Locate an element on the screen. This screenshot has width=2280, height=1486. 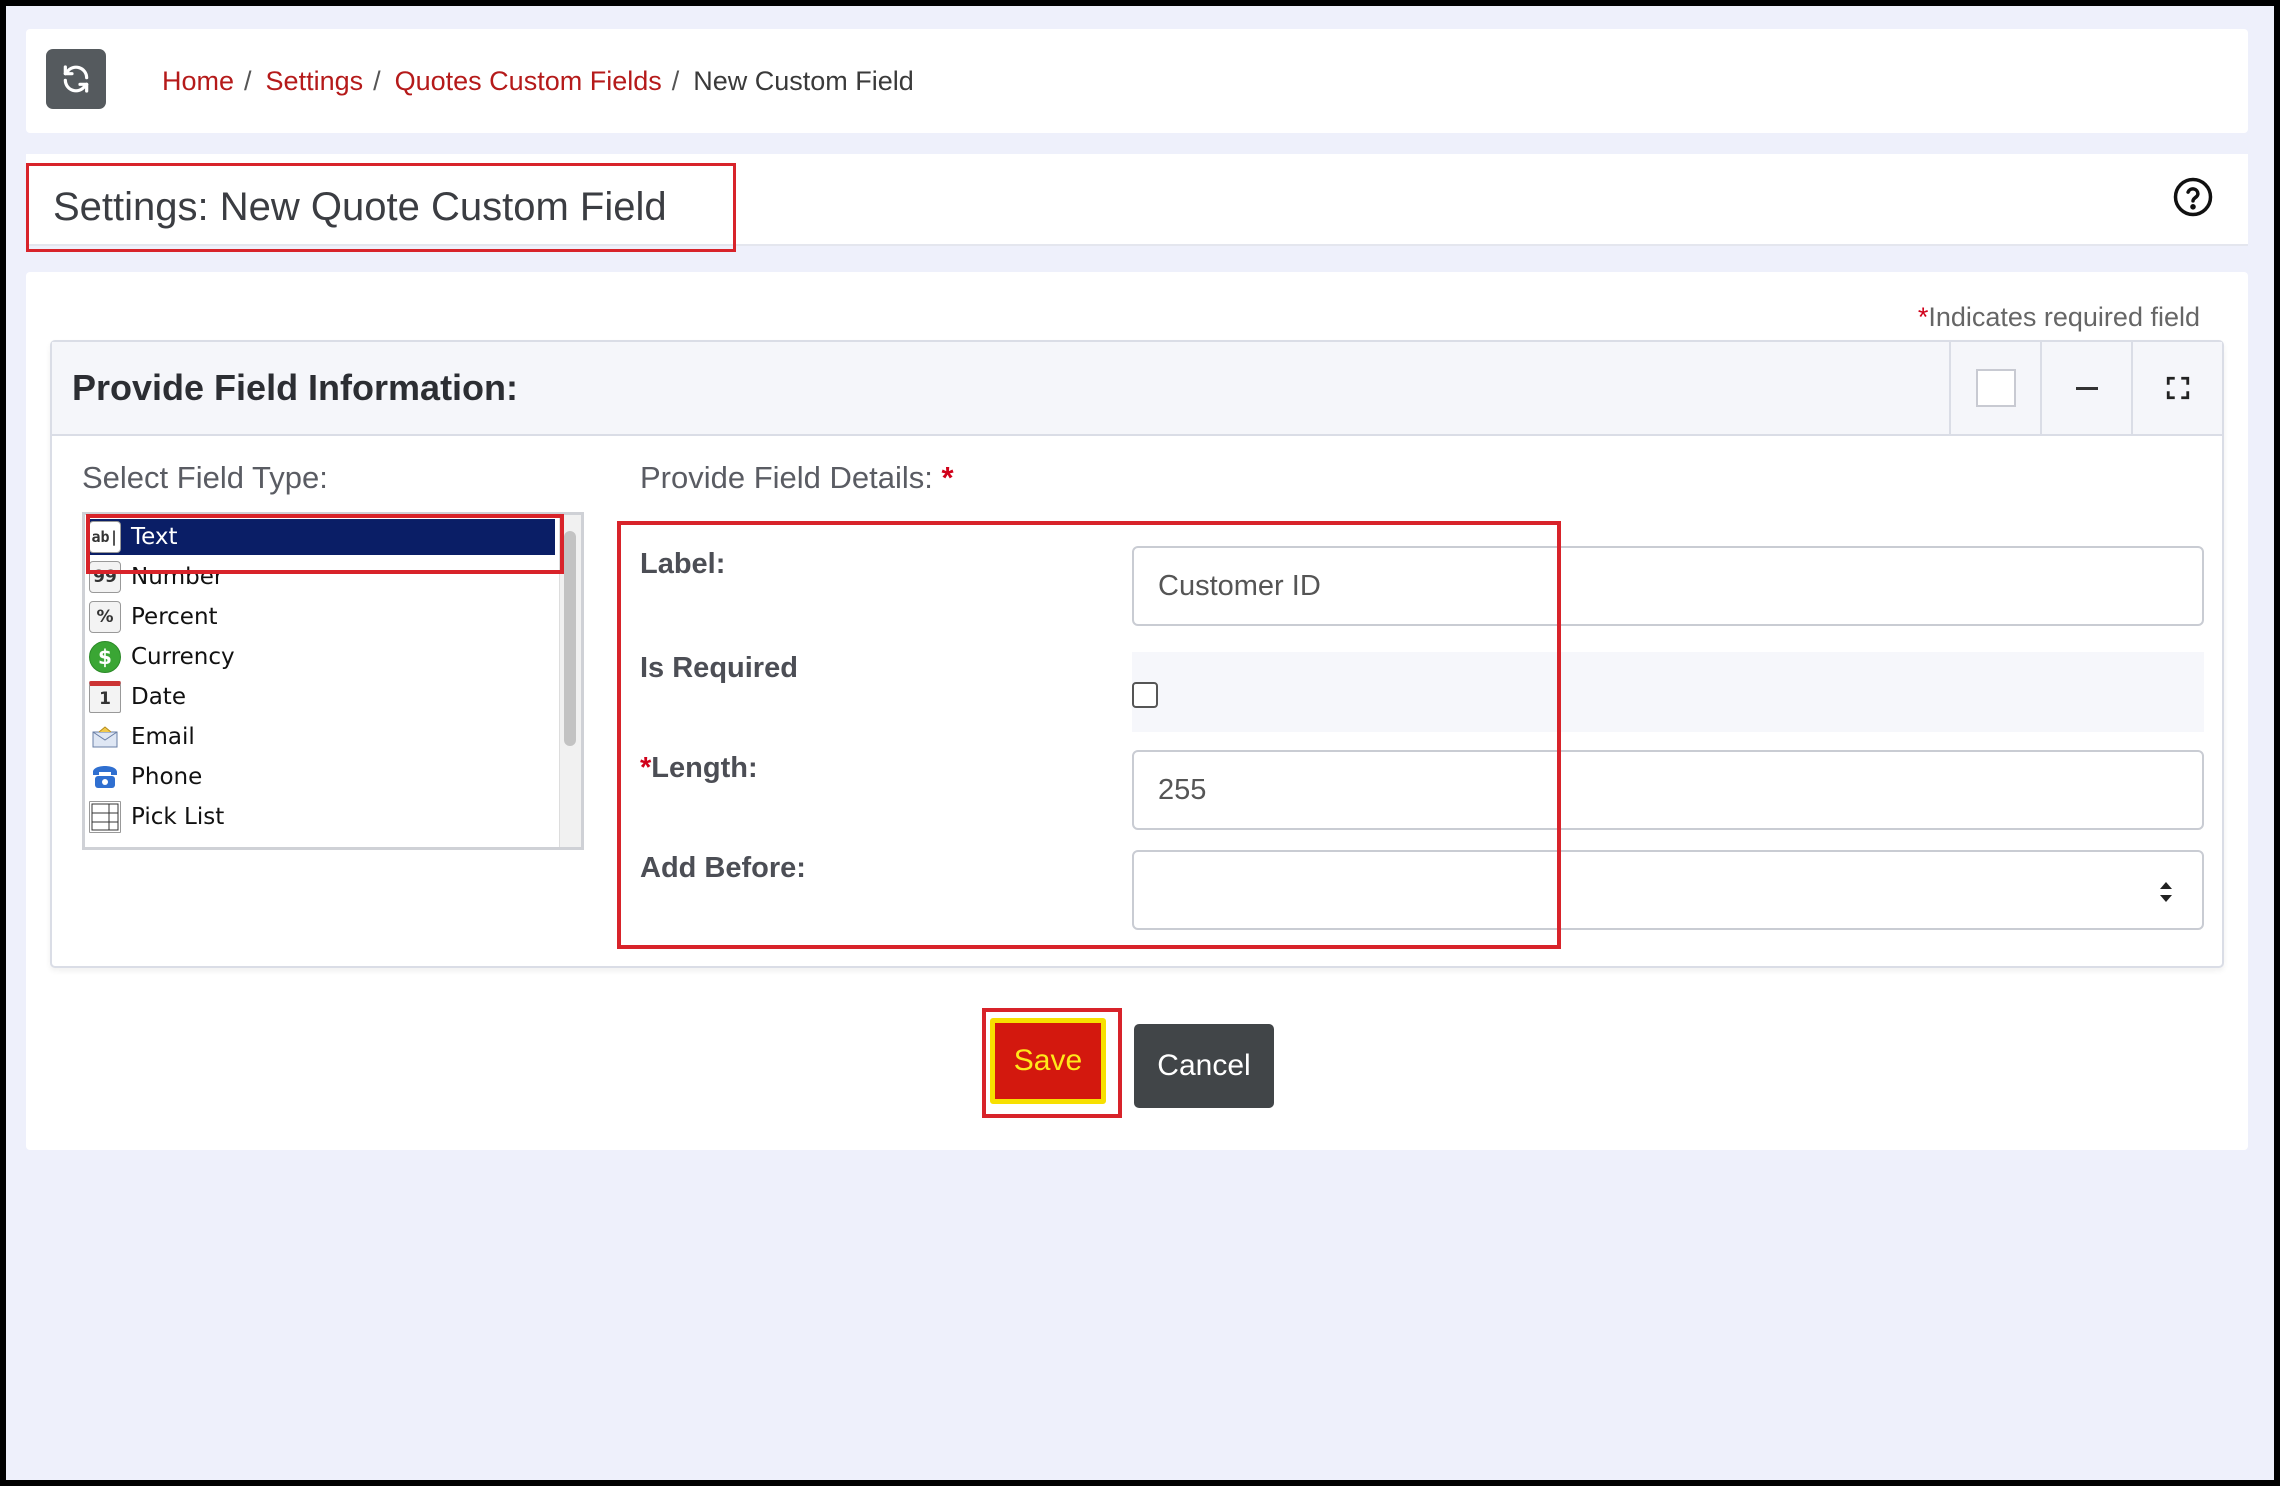
minimize-icon is located at coordinates (2086, 388).